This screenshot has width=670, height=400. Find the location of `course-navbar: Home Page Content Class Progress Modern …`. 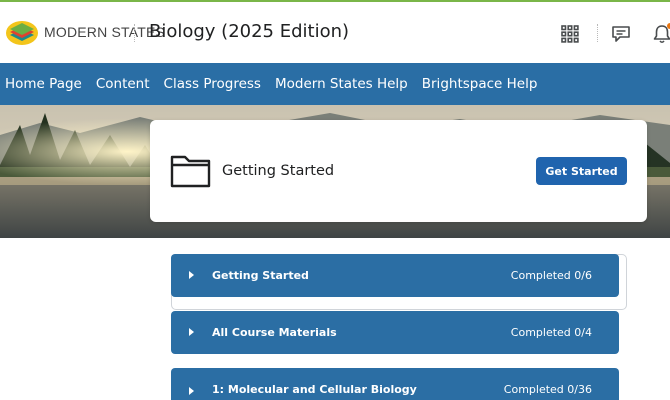

course-navbar: Home Page Content Class Progress Modern … is located at coordinates (335, 84).